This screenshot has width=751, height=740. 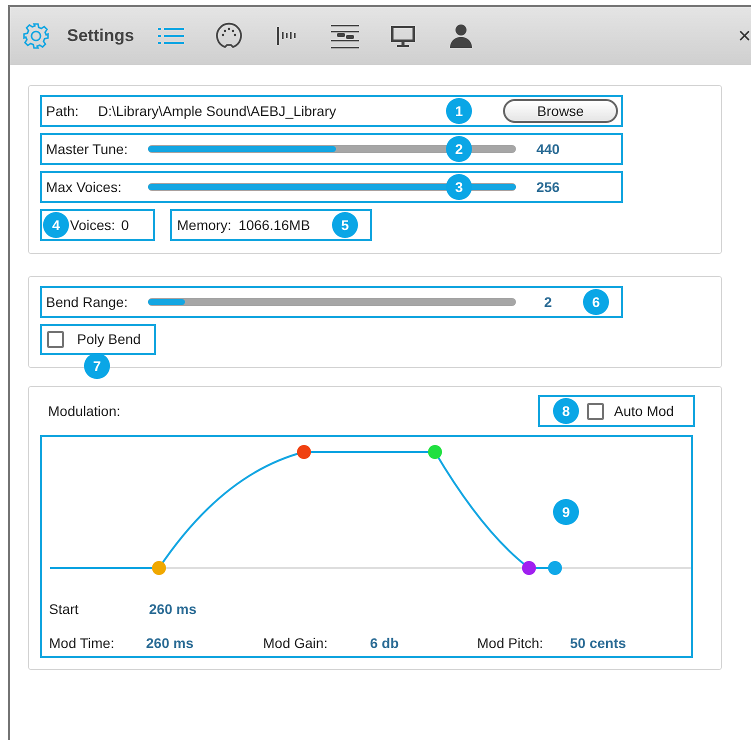 What do you see at coordinates (56, 225) in the screenshot?
I see `number-badge: 4` at bounding box center [56, 225].